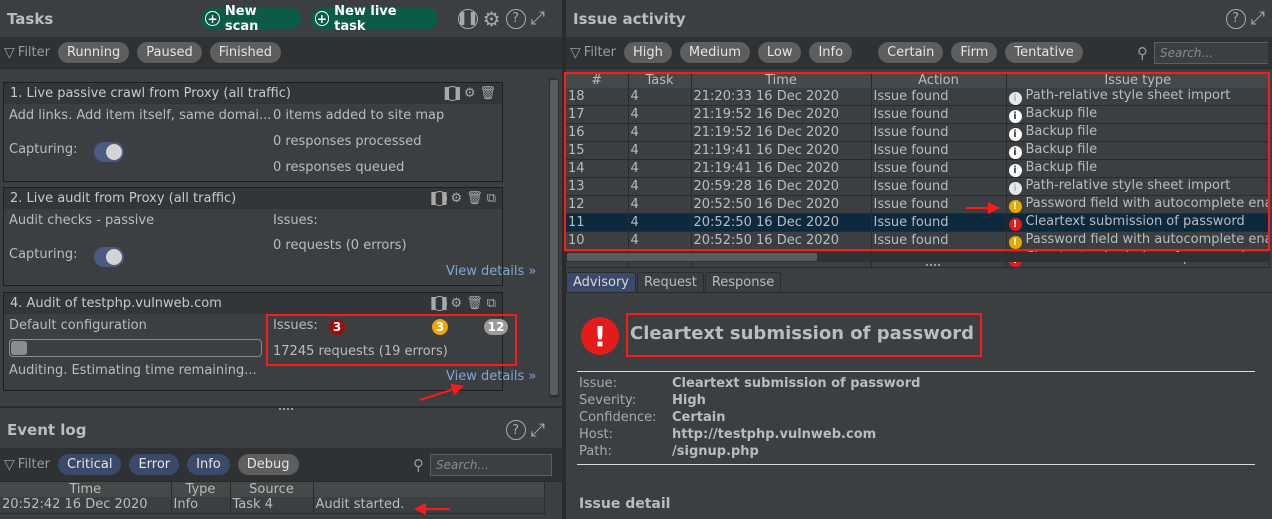 This screenshot has width=1272, height=519. Describe the element at coordinates (251, 19) in the screenshot. I see `new-scan-button: + New scan` at that location.